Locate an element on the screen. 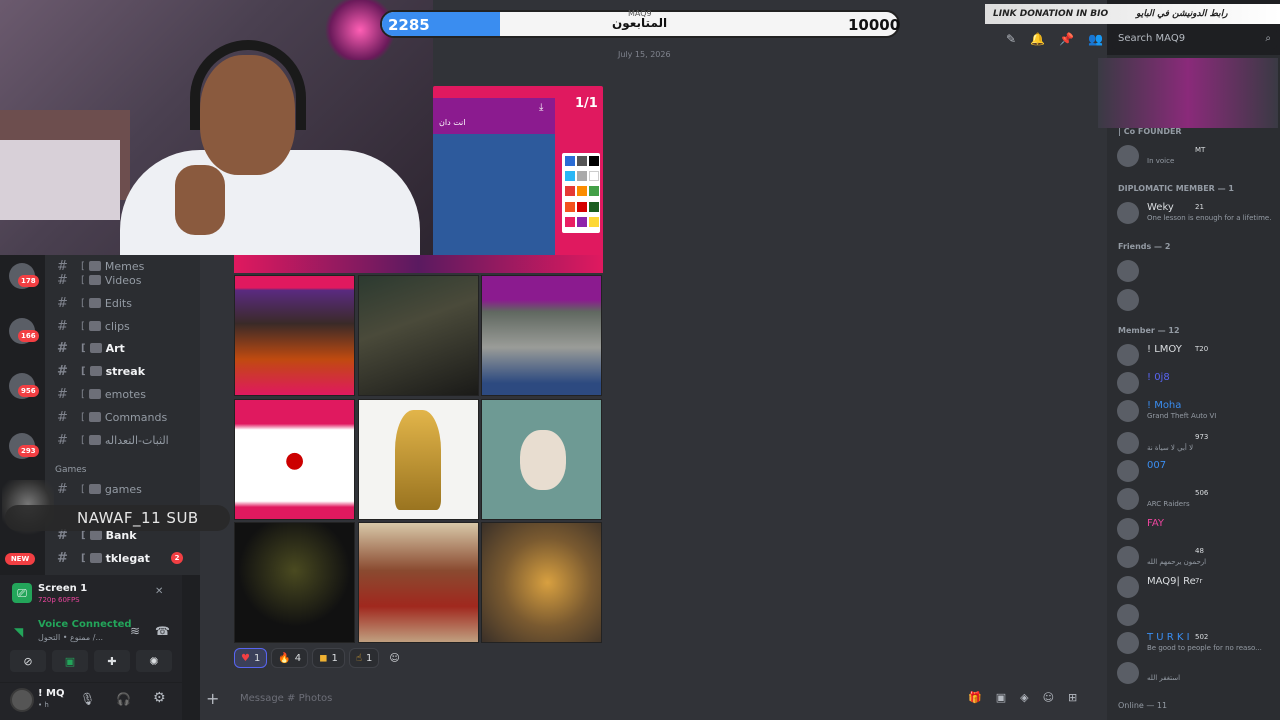 Image resolution: width=1280 pixels, height=720 pixels. channel-header-name: MAQ9 is located at coordinates (640, 13).